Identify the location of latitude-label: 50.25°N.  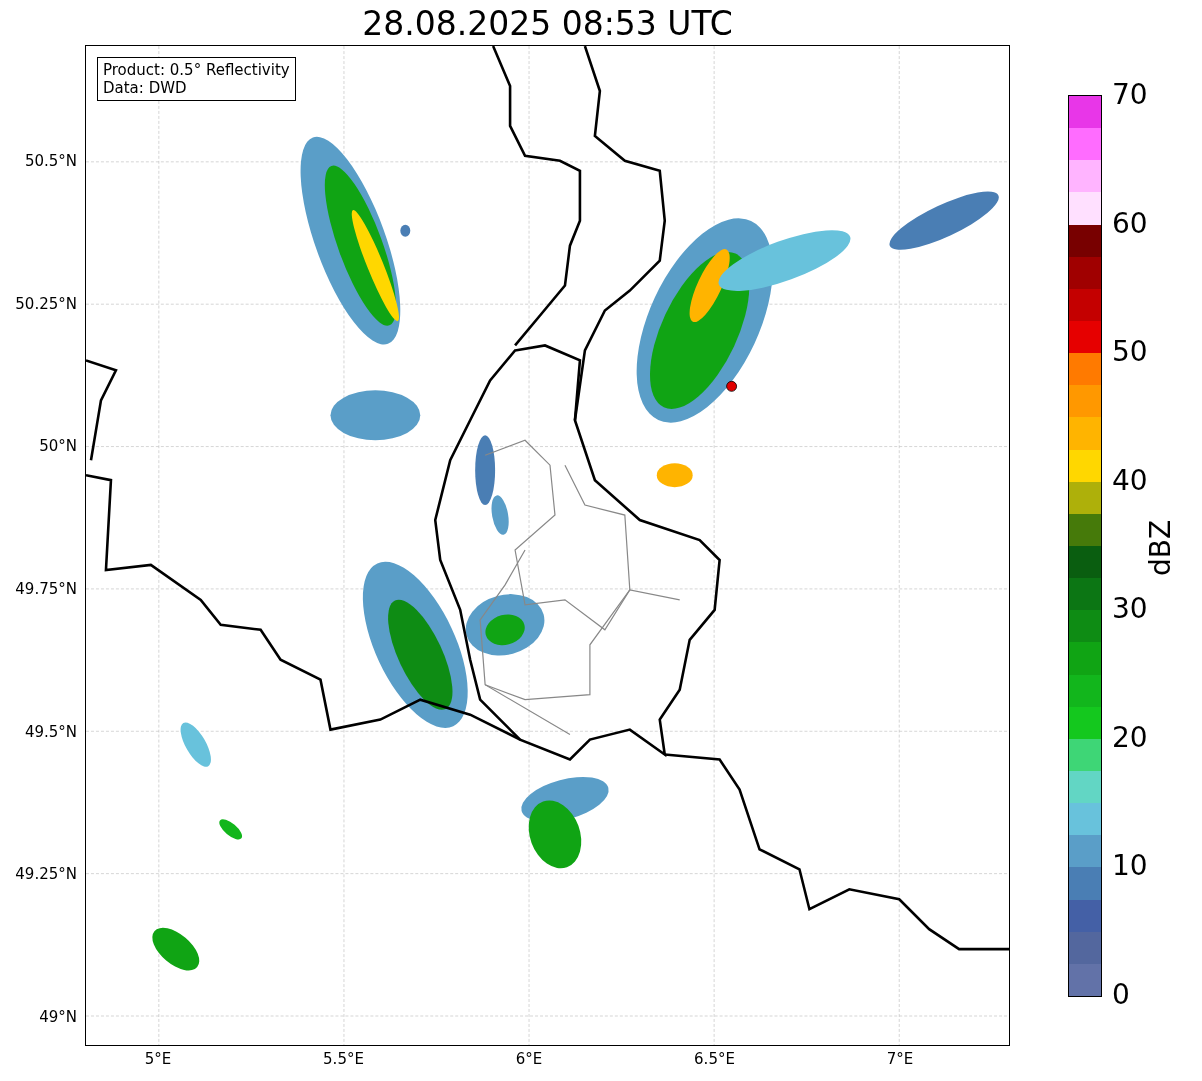
(46, 303).